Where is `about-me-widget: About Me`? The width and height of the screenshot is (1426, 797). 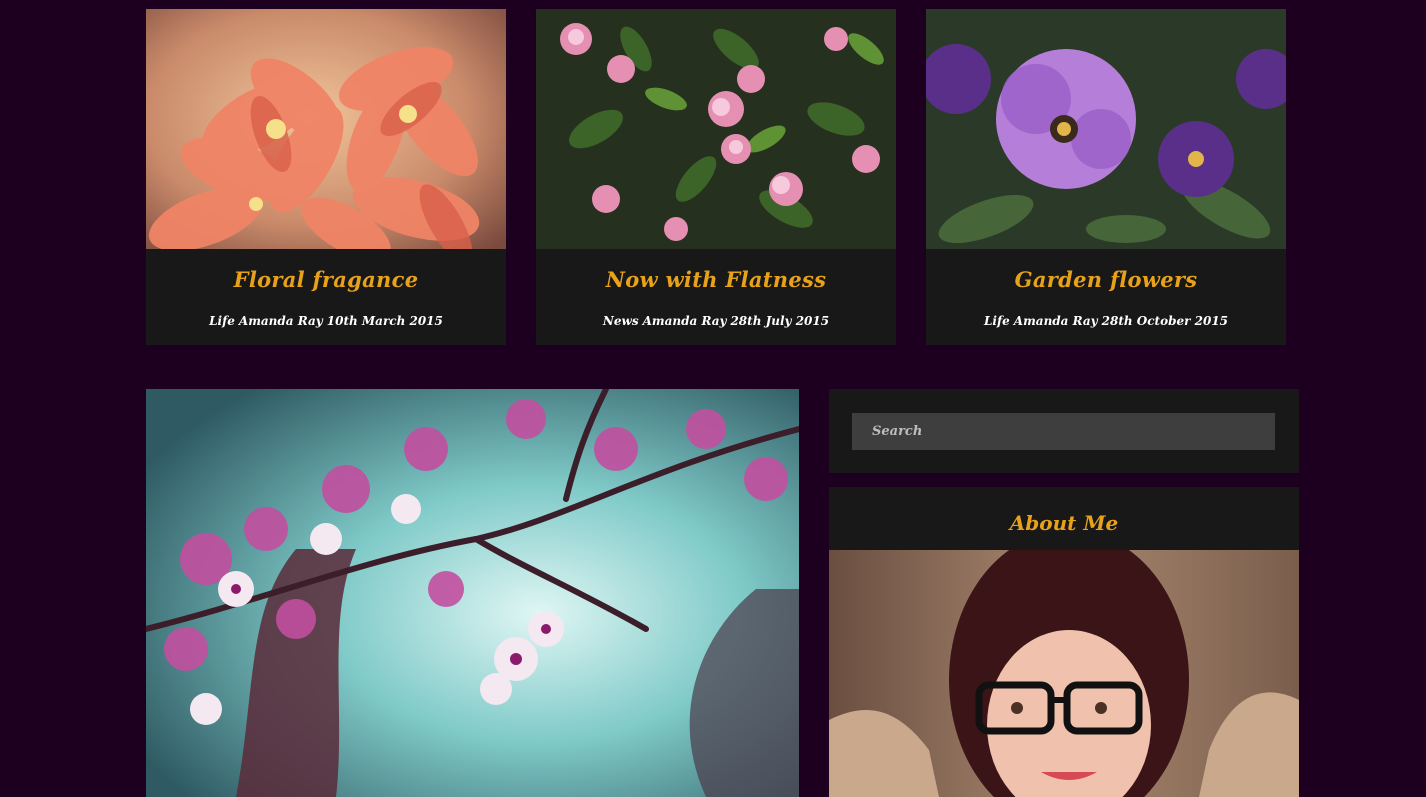
about-me-widget: About Me is located at coordinates (1064, 642).